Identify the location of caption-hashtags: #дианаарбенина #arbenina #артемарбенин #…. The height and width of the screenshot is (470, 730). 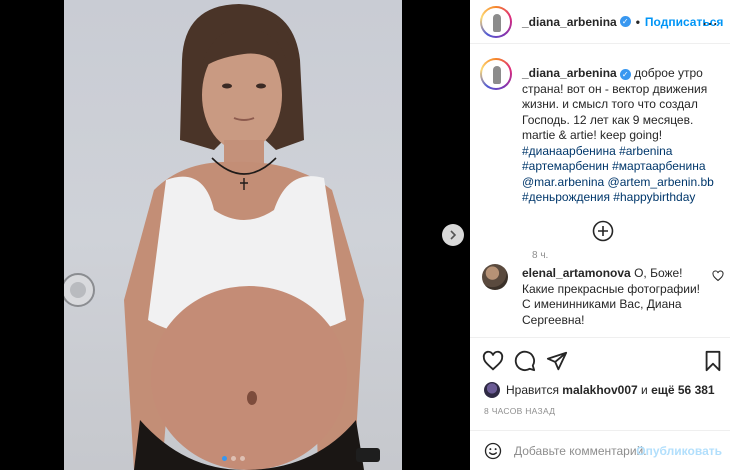
(618, 174).